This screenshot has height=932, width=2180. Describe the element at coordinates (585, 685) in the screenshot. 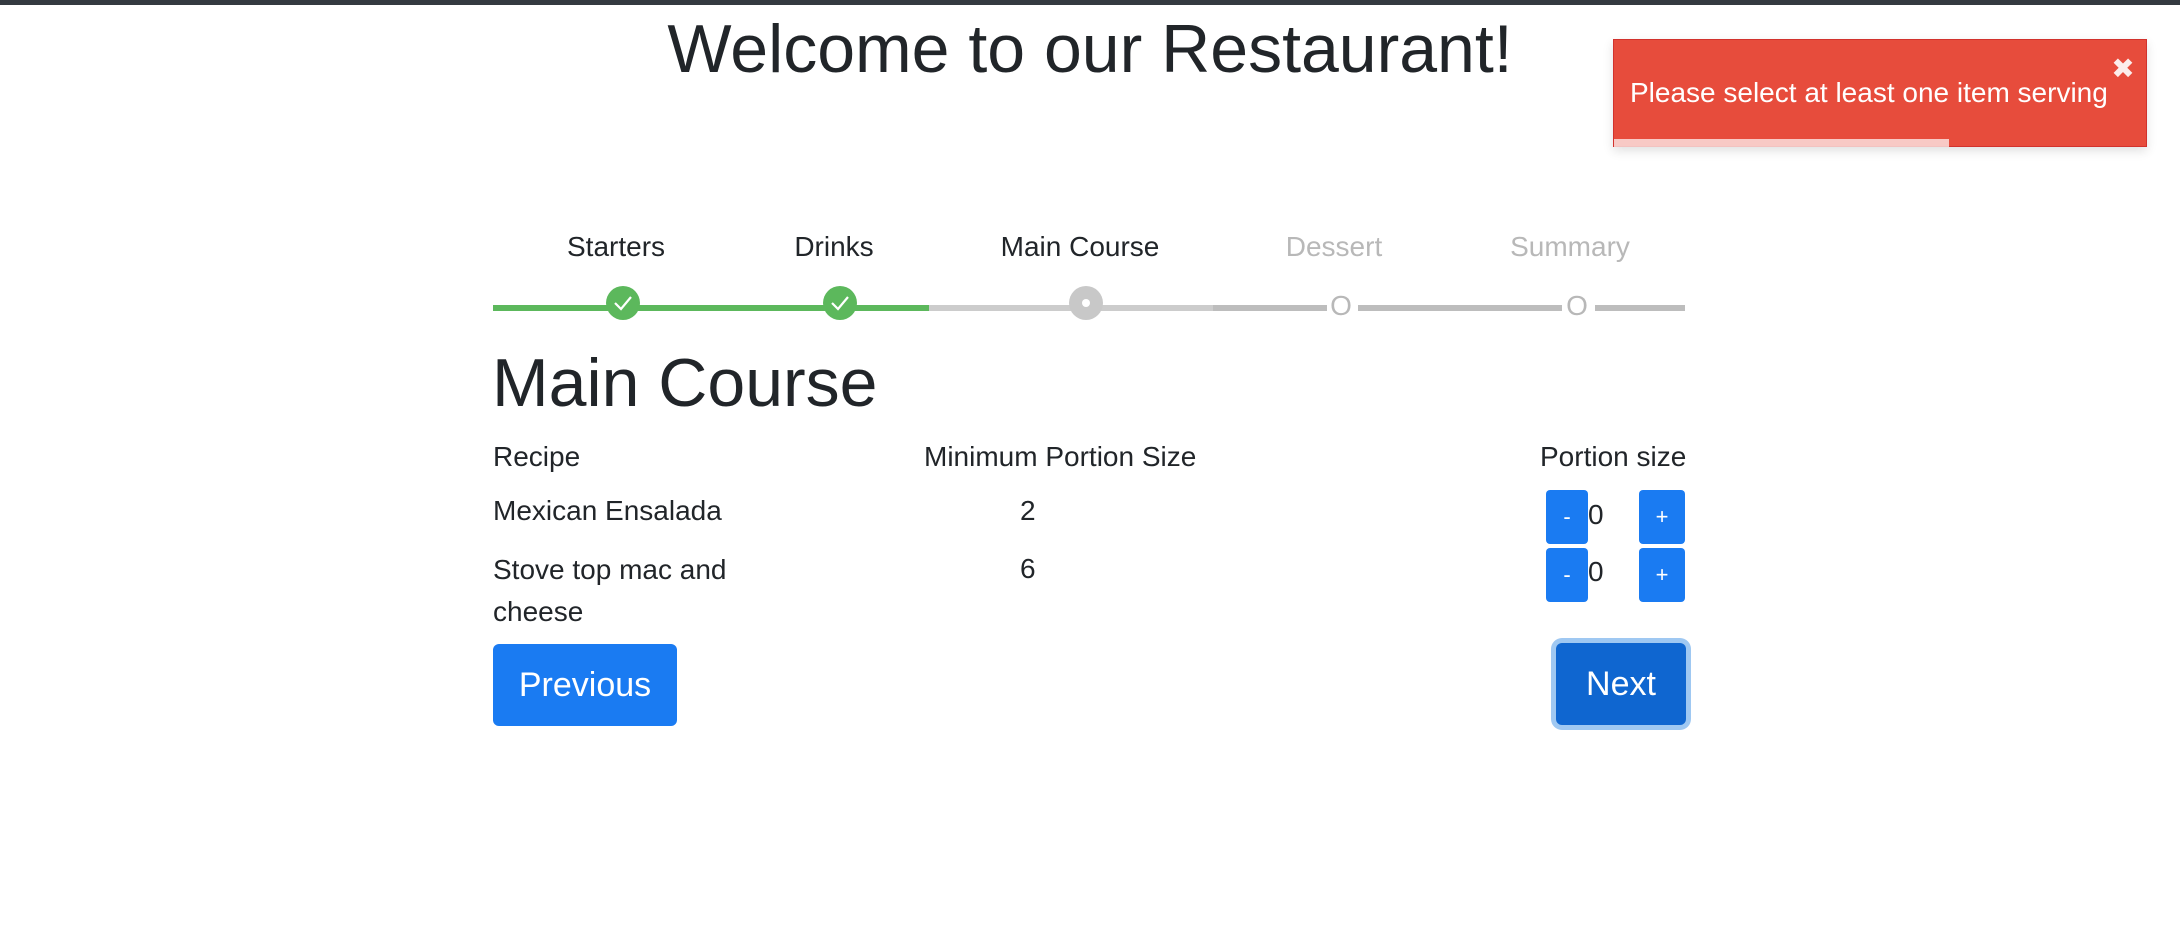

I see `previous-button: Previous` at that location.